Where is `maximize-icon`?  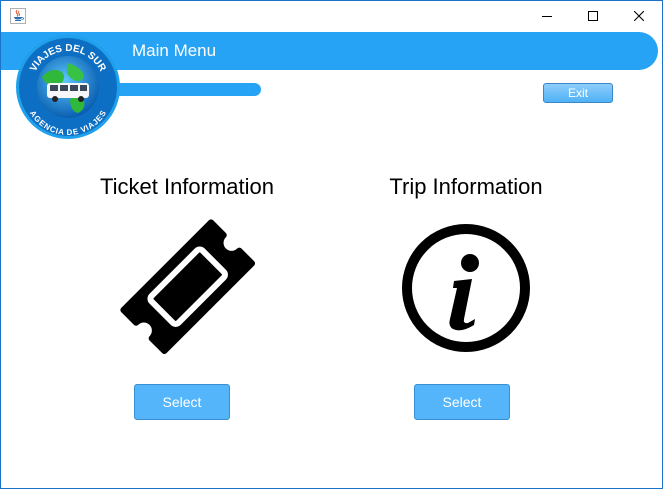 maximize-icon is located at coordinates (593, 16).